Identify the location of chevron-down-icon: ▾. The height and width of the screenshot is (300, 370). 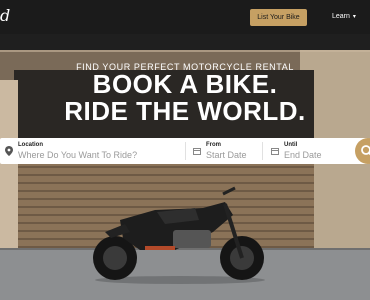
(354, 17).